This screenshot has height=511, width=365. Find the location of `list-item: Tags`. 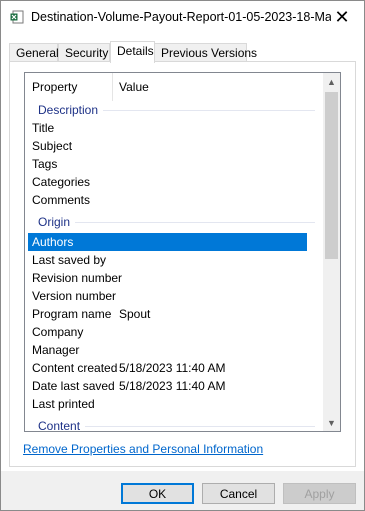

list-item: Tags is located at coordinates (173, 164).